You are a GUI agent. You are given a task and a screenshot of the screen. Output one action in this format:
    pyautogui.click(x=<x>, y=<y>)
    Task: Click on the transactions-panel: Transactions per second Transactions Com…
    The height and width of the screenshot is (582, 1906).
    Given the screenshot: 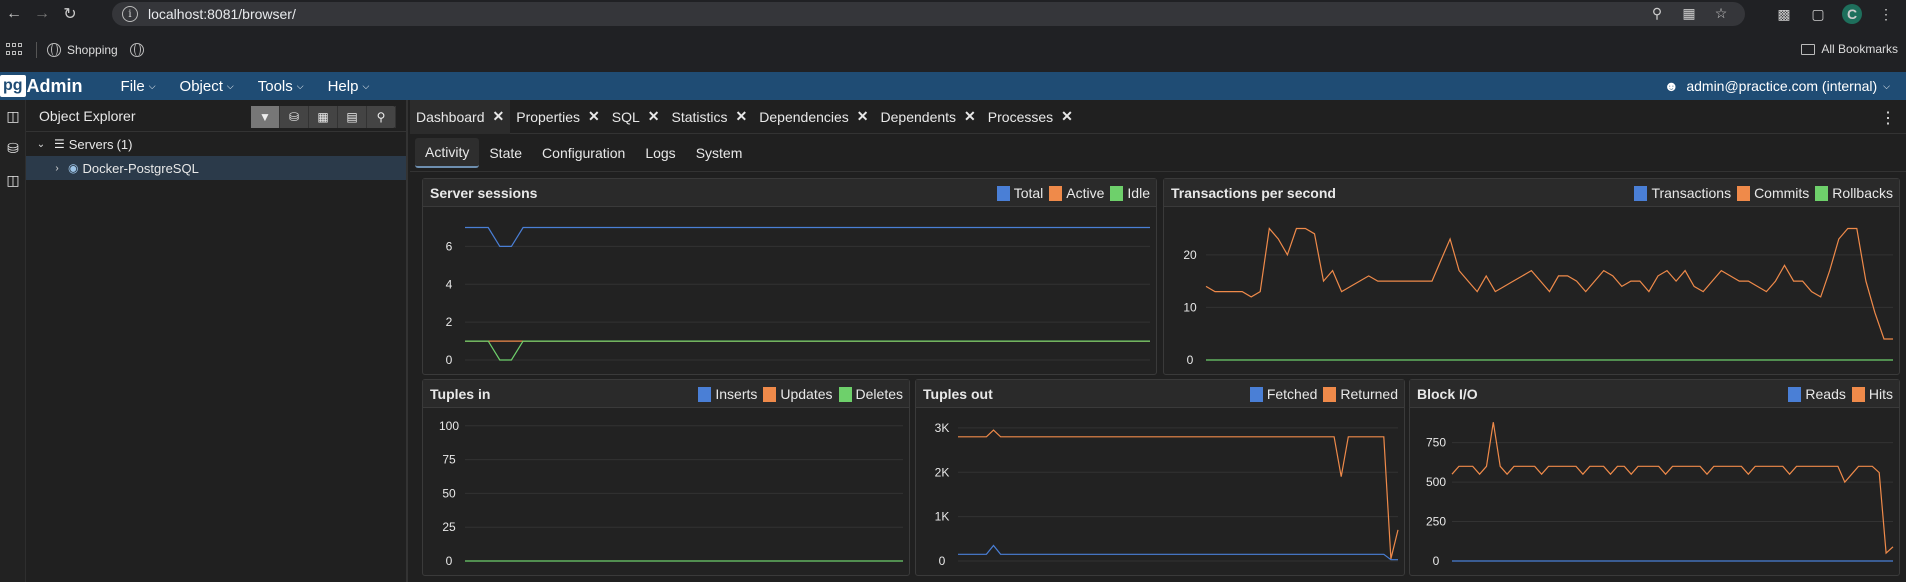 What is the action you would take?
    pyautogui.click(x=1531, y=276)
    